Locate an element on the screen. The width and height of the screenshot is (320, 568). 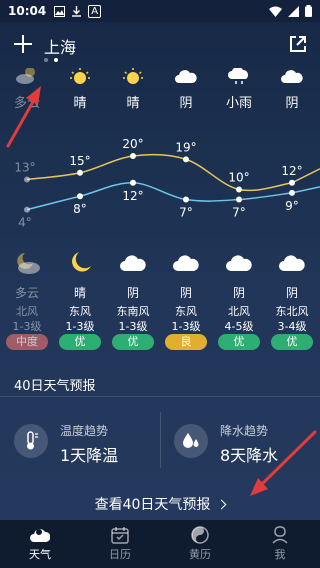
thermometer-icon is located at coordinates (31, 441).